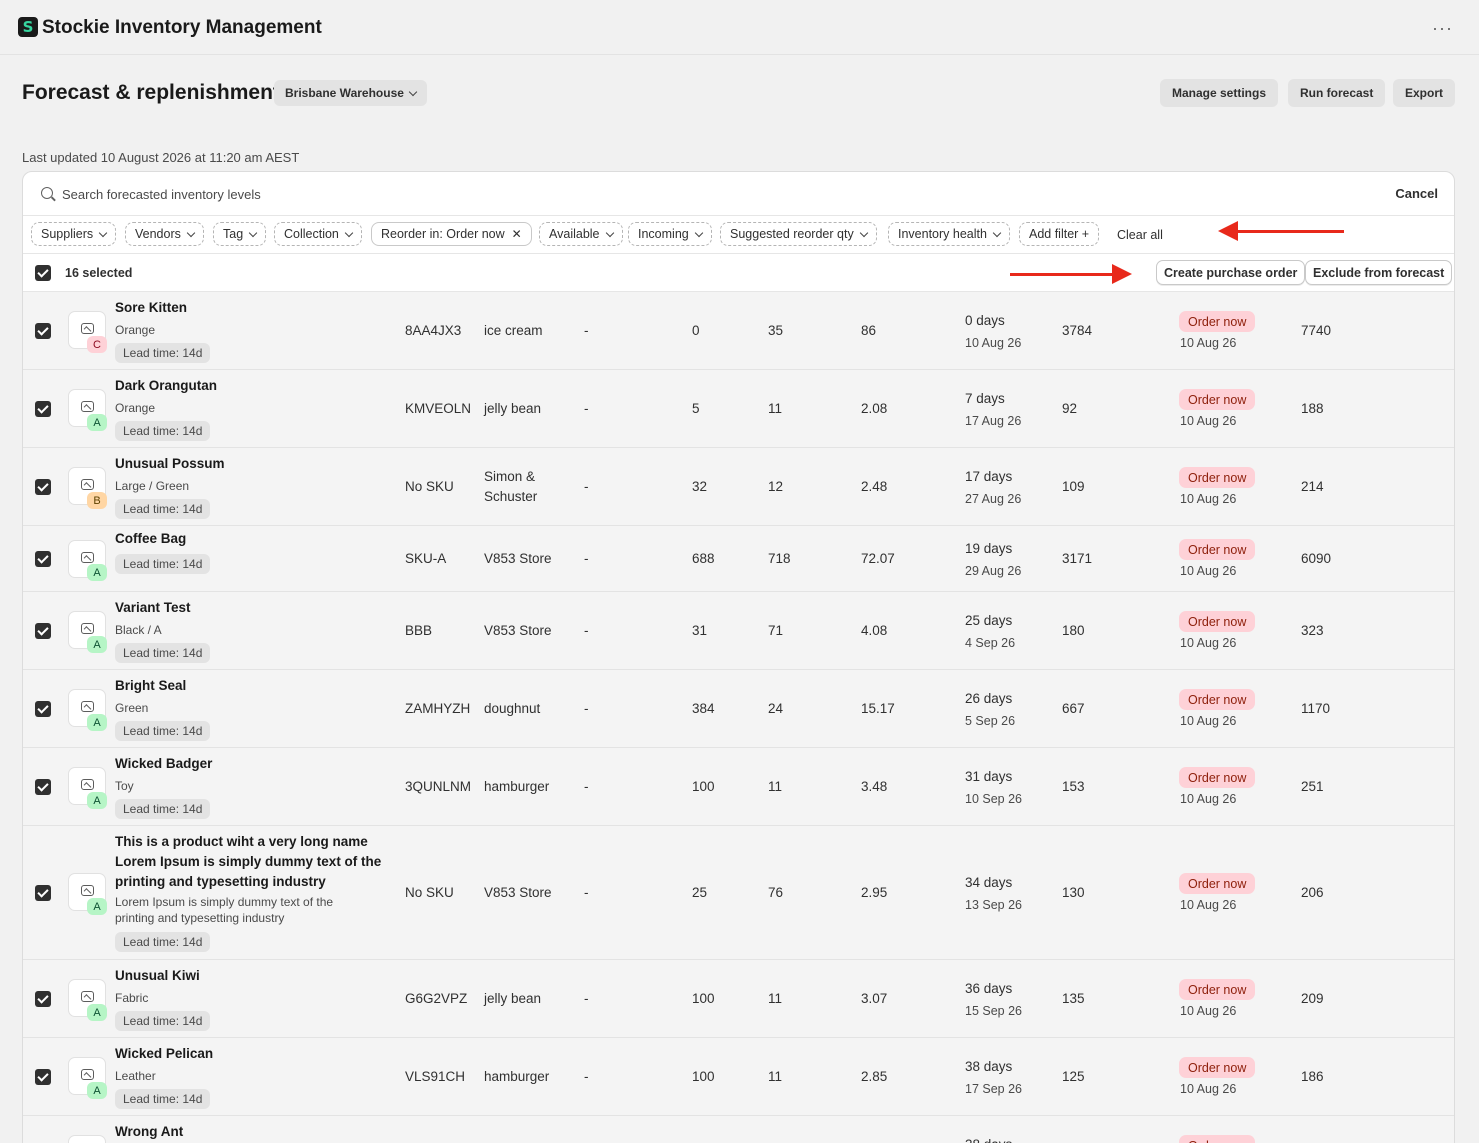 This screenshot has width=1479, height=1143. Describe the element at coordinates (250, 1054) in the screenshot. I see `product-name: Wicked Pelican` at that location.